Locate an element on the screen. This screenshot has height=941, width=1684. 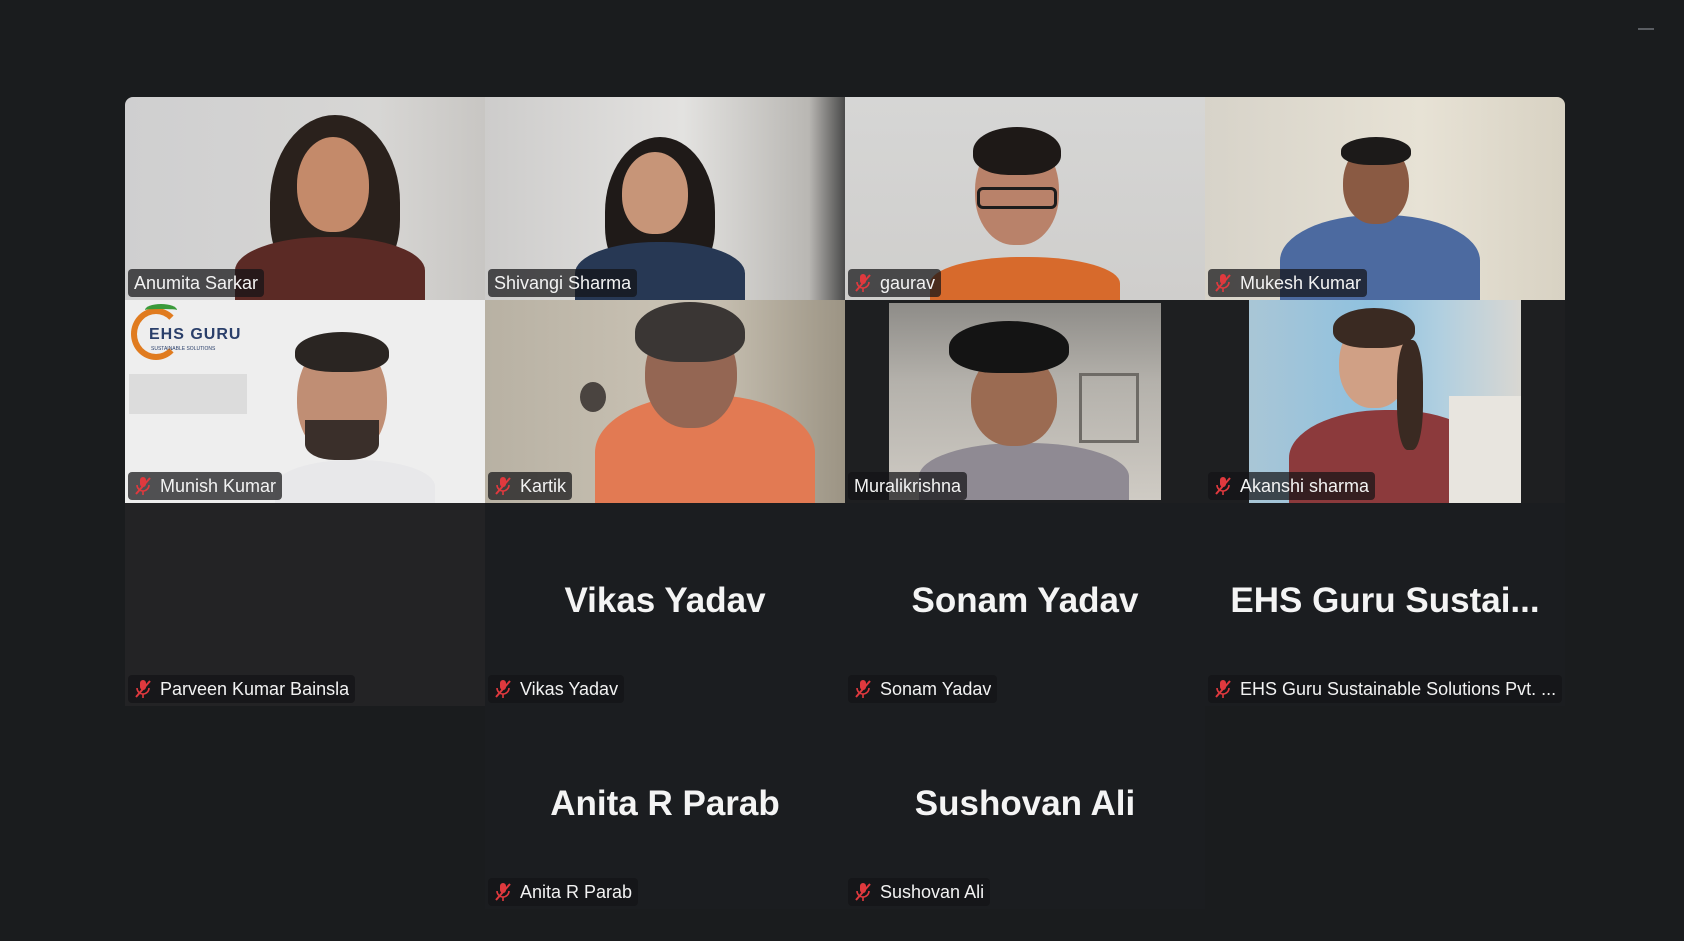
ehs-guru-logo: EHS GURU SUSTAINABLE SOLUTIONS is located at coordinates (193, 334).